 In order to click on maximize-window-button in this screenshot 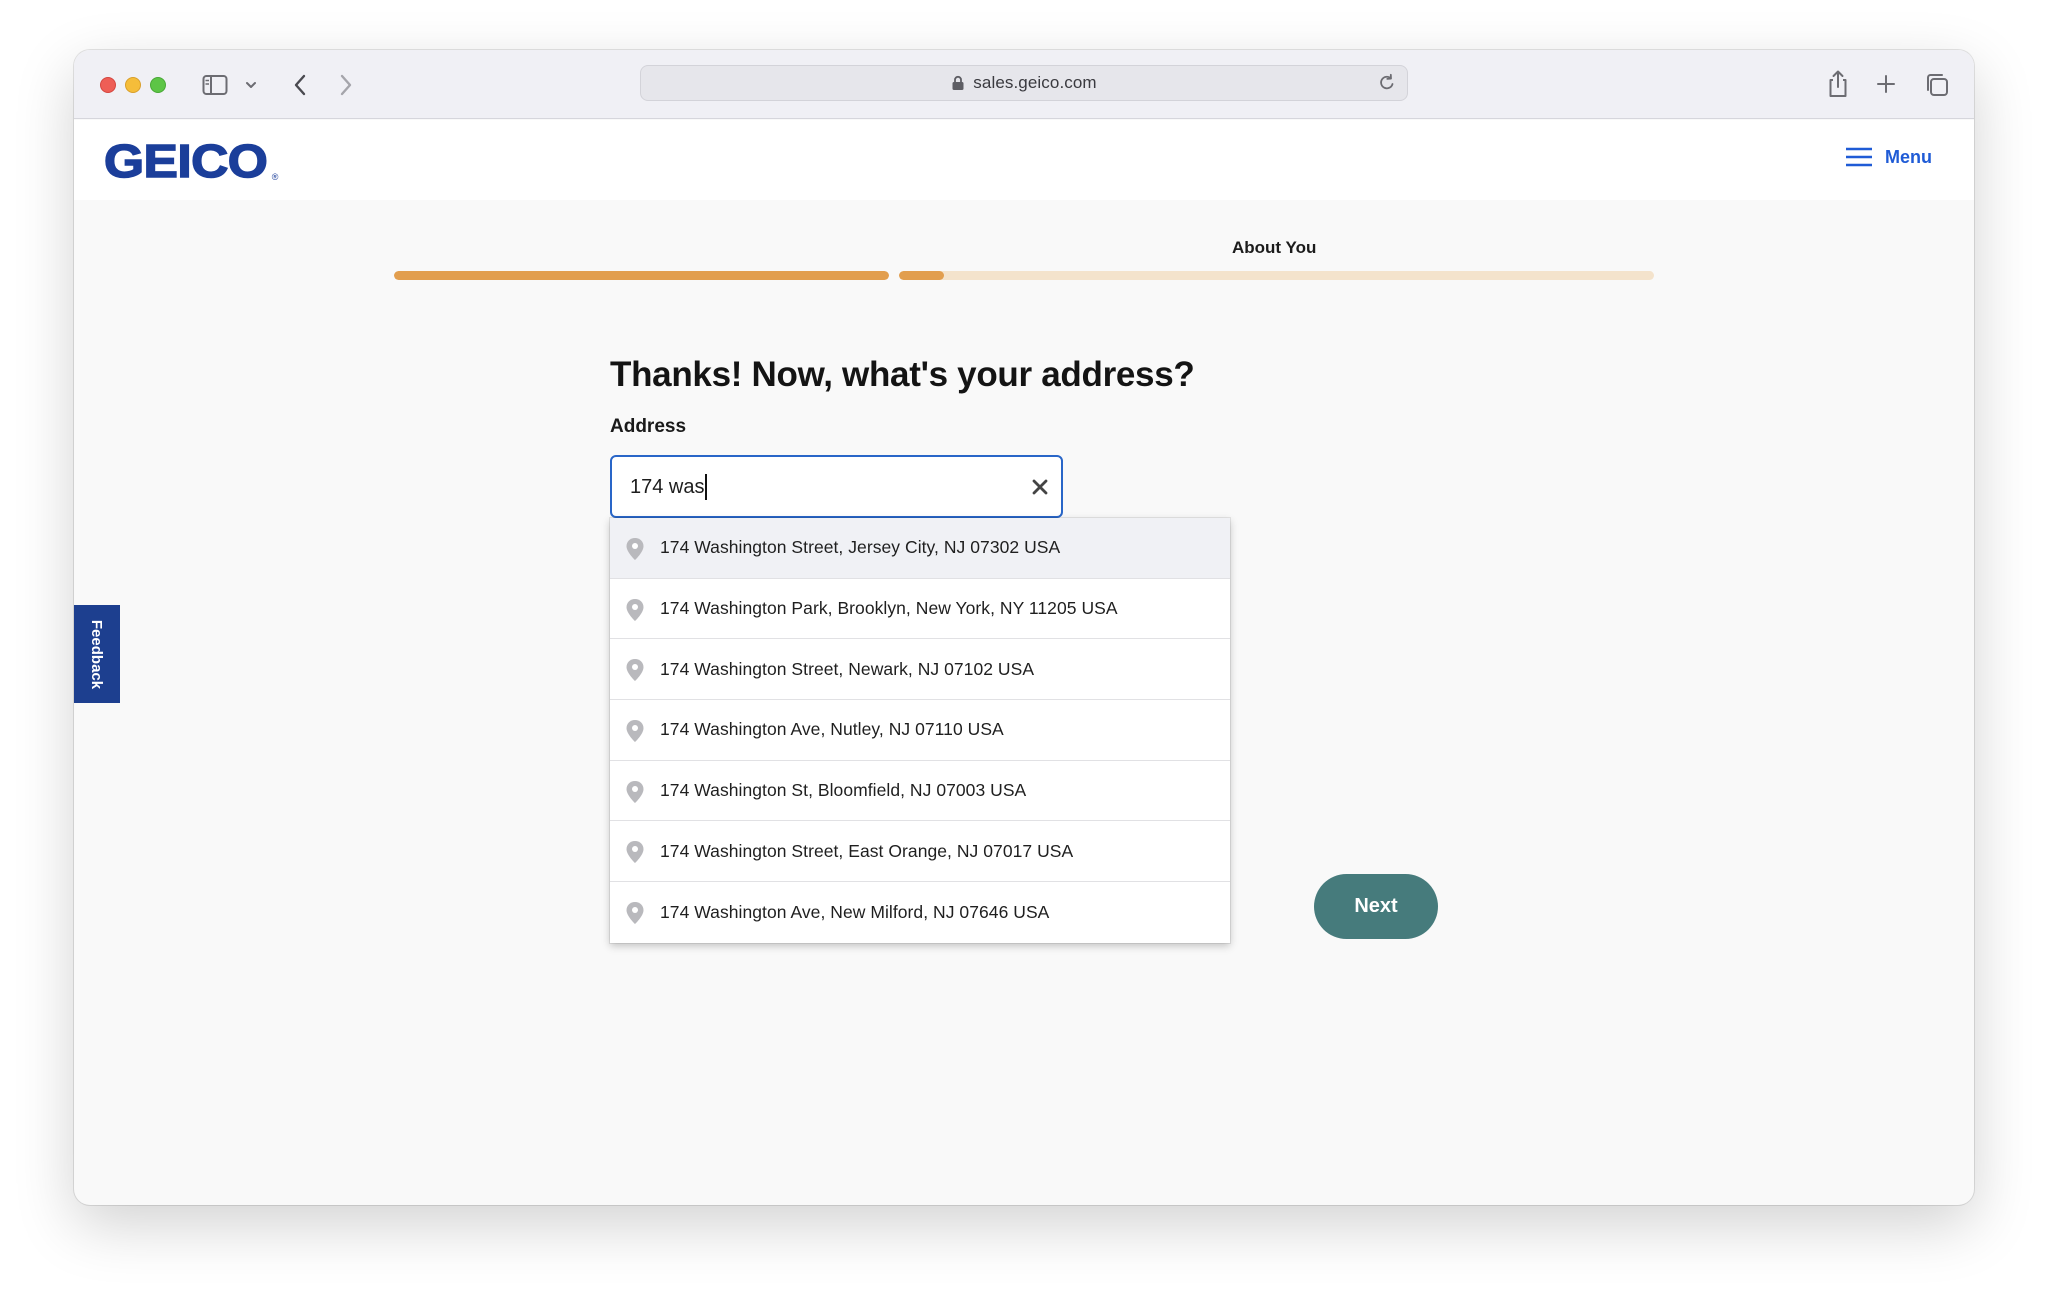, I will do `click(158, 85)`.